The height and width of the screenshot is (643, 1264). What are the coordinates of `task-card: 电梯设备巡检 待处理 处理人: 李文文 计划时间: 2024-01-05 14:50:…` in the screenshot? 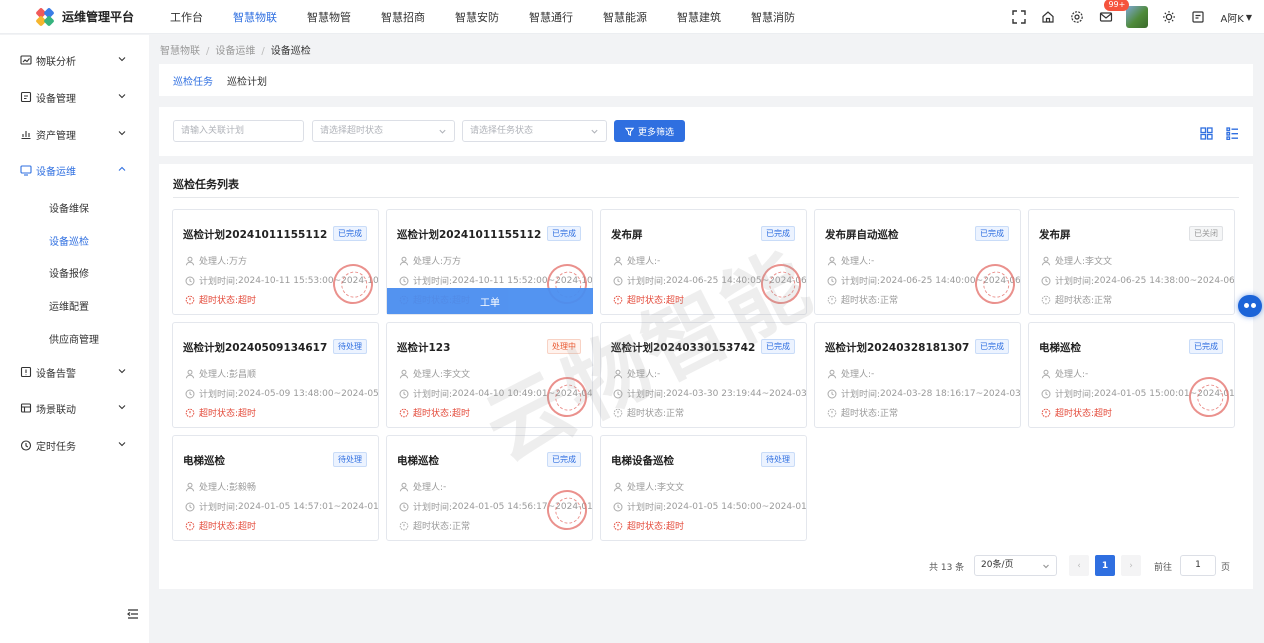 It's located at (703, 488).